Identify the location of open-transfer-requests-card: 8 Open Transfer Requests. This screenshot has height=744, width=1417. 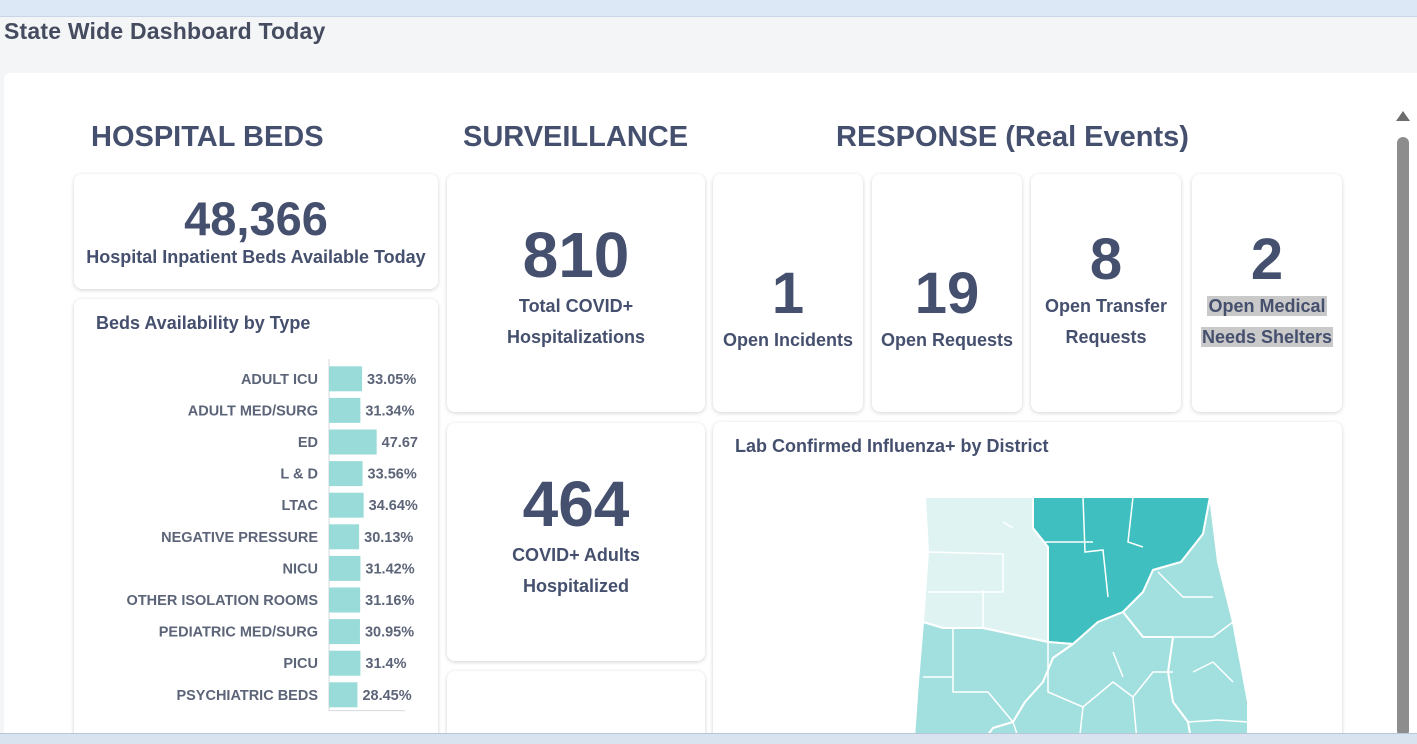
(1106, 293).